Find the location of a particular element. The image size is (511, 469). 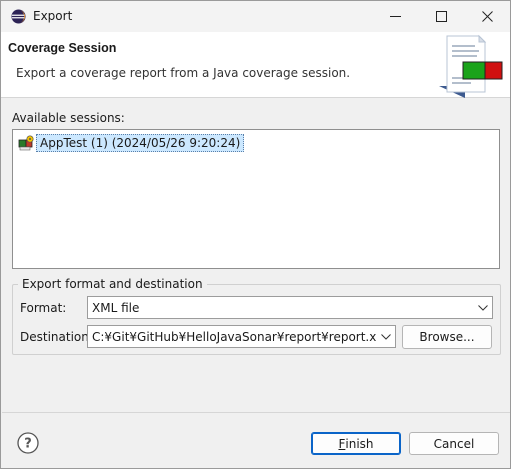

help-icon: ? is located at coordinates (28, 443).